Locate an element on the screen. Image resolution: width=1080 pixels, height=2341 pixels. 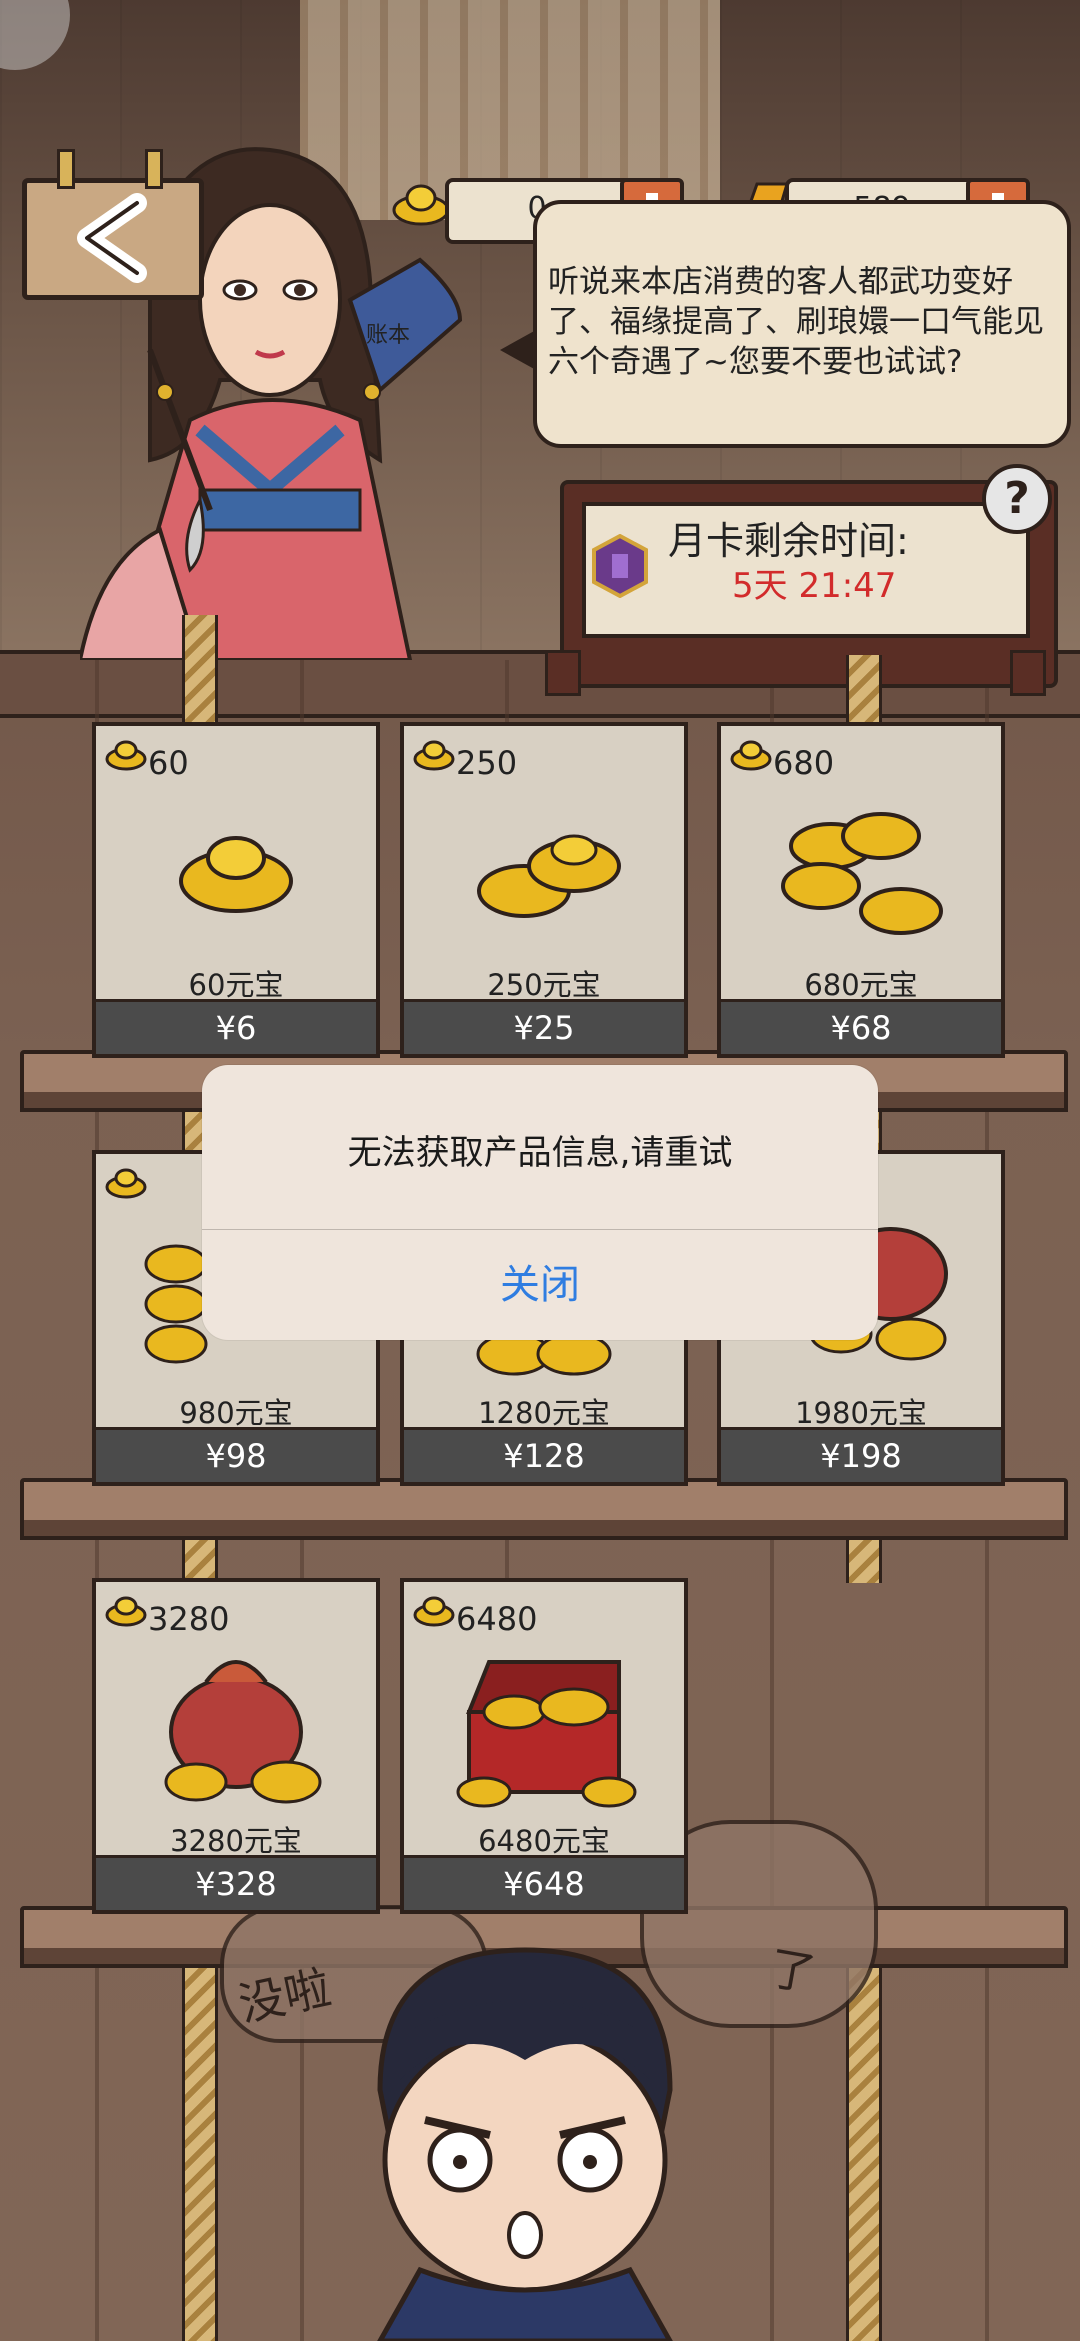
alert-dialog: 无法获取产品信息,请重试 关闭 is located at coordinates (540, 1202).